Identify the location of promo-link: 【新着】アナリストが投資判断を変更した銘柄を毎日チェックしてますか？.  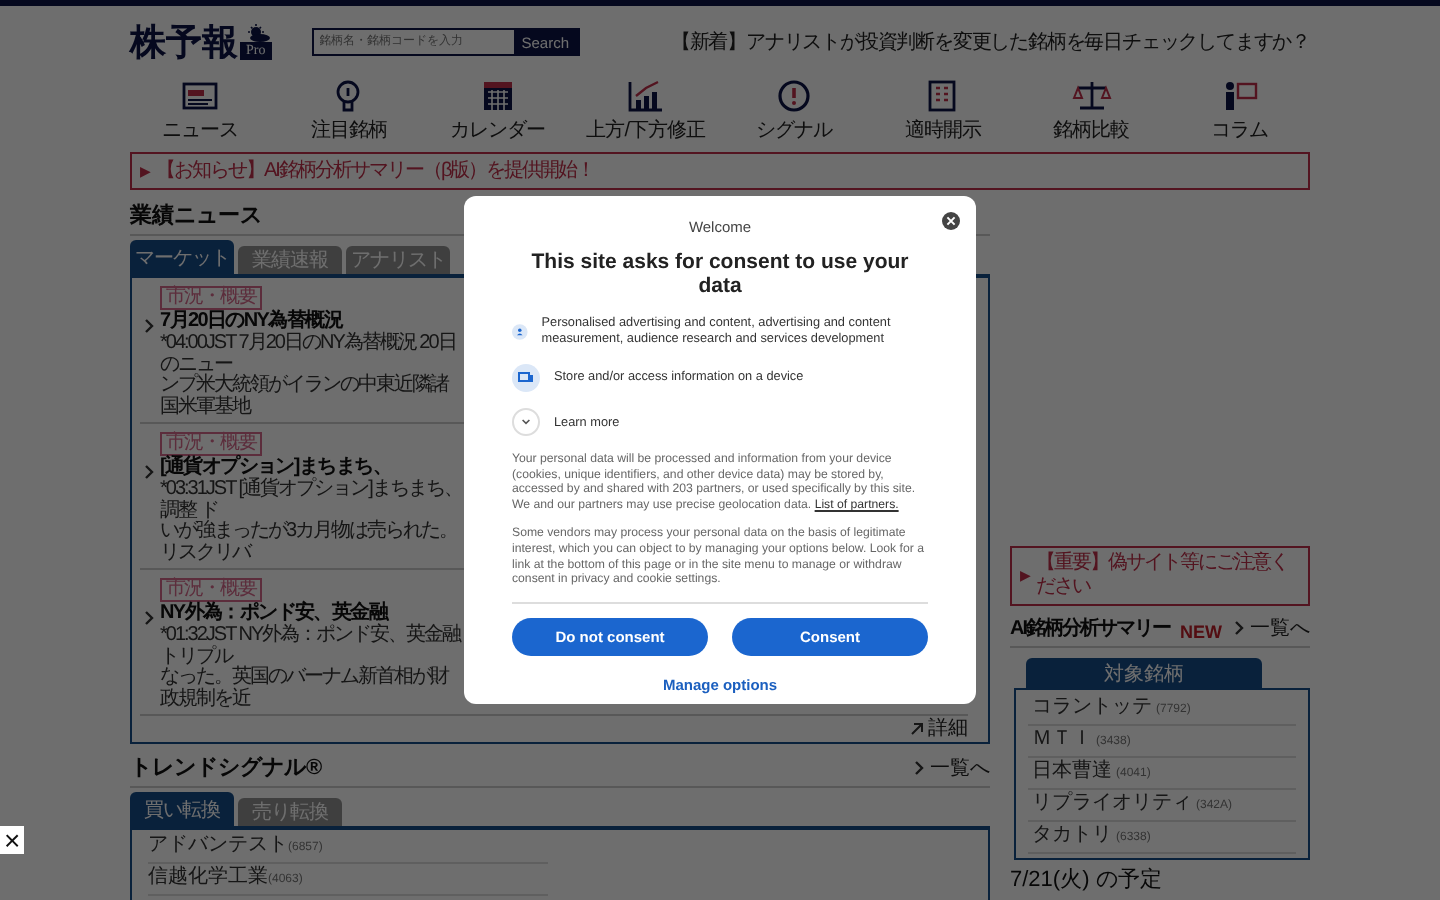
(990, 42).